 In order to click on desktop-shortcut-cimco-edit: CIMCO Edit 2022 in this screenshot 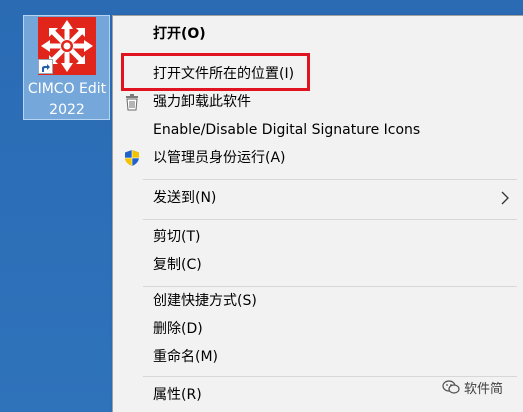, I will do `click(66, 67)`.